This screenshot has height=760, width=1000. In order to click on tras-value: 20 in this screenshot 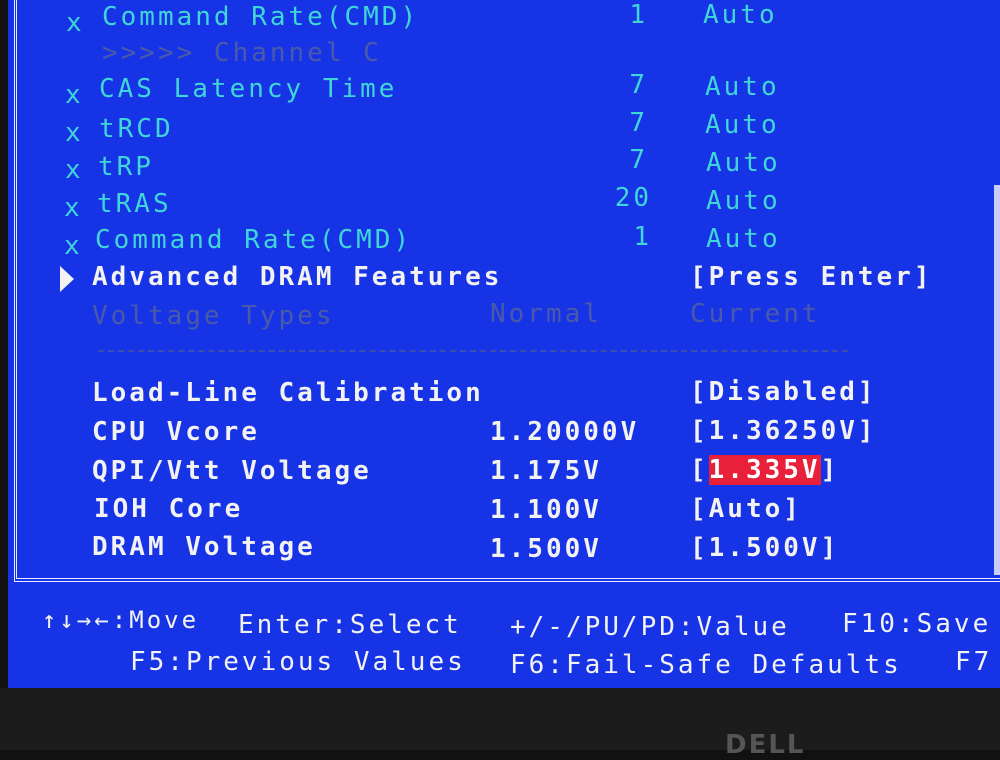, I will do `click(633, 198)`.